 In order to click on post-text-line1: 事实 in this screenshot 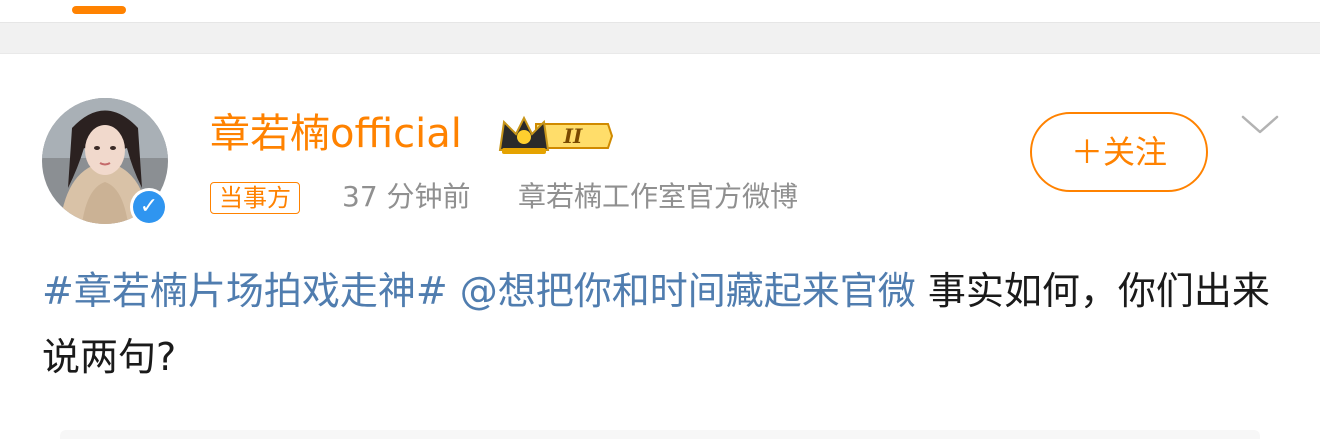, I will do `click(965, 291)`.